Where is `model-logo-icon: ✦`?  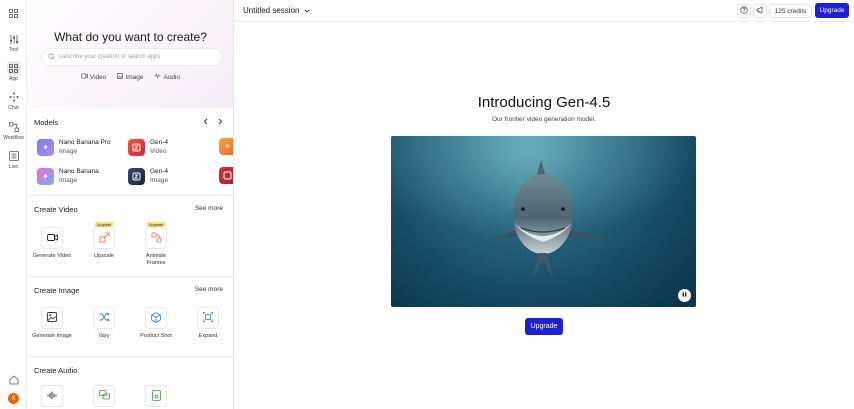 model-logo-icon: ✦ is located at coordinates (226, 146).